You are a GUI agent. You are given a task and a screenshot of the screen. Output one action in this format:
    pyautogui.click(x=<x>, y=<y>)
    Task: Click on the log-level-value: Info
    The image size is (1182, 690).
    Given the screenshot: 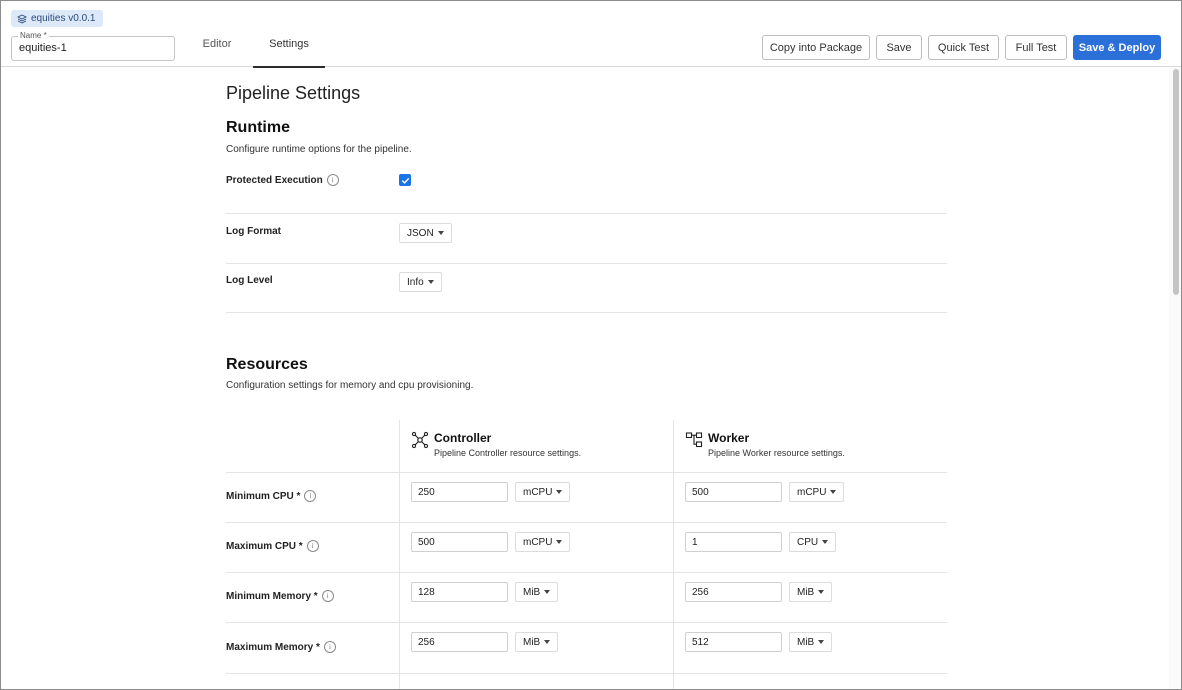 What is the action you would take?
    pyautogui.click(x=415, y=282)
    